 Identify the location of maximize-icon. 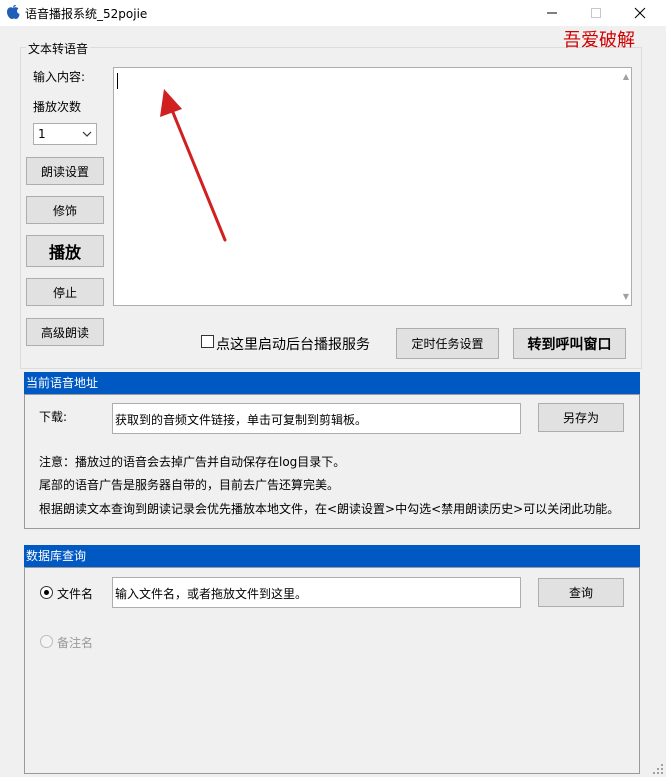
(596, 13).